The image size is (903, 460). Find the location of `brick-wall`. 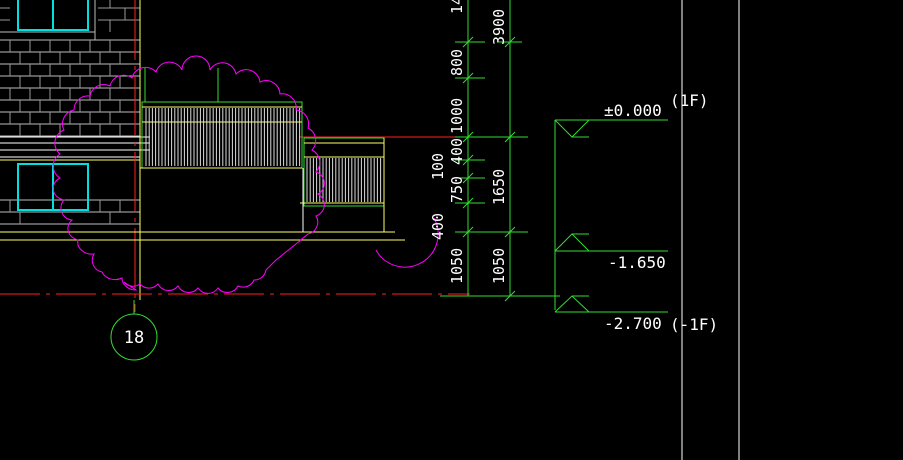

brick-wall is located at coordinates (70, 112).